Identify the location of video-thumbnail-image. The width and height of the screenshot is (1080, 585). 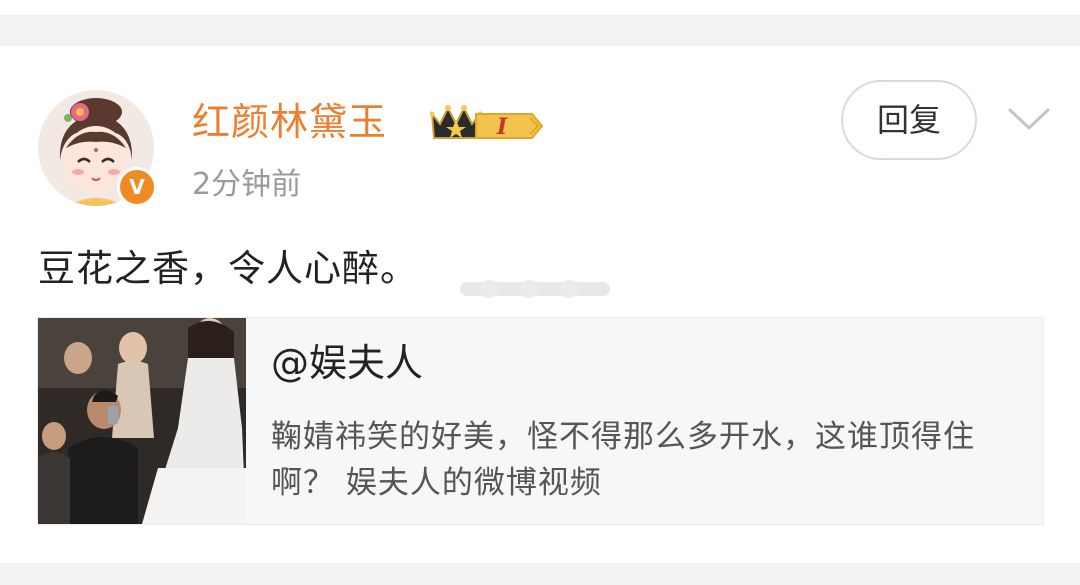
(142, 421).